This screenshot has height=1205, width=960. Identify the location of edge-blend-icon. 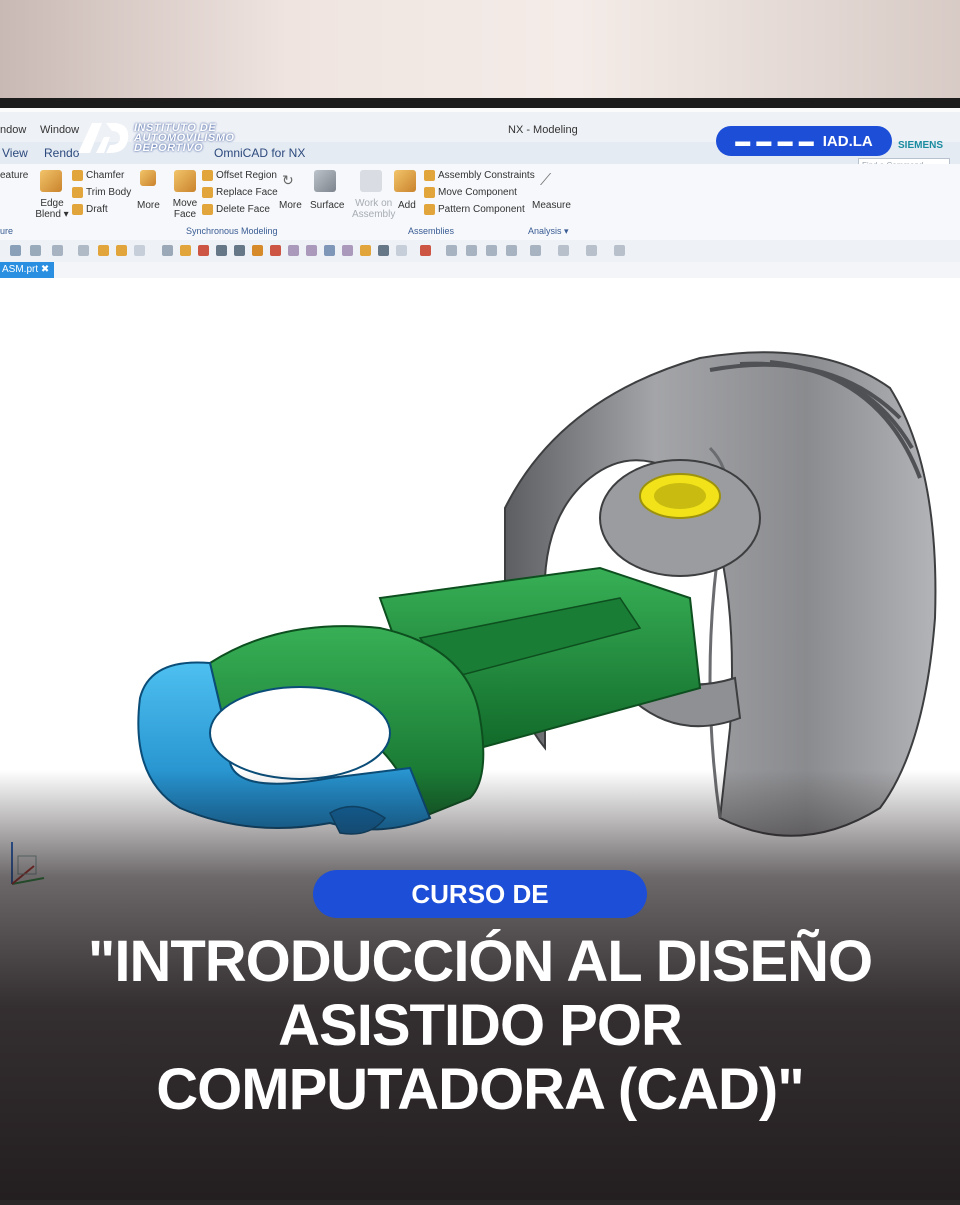
(51, 181).